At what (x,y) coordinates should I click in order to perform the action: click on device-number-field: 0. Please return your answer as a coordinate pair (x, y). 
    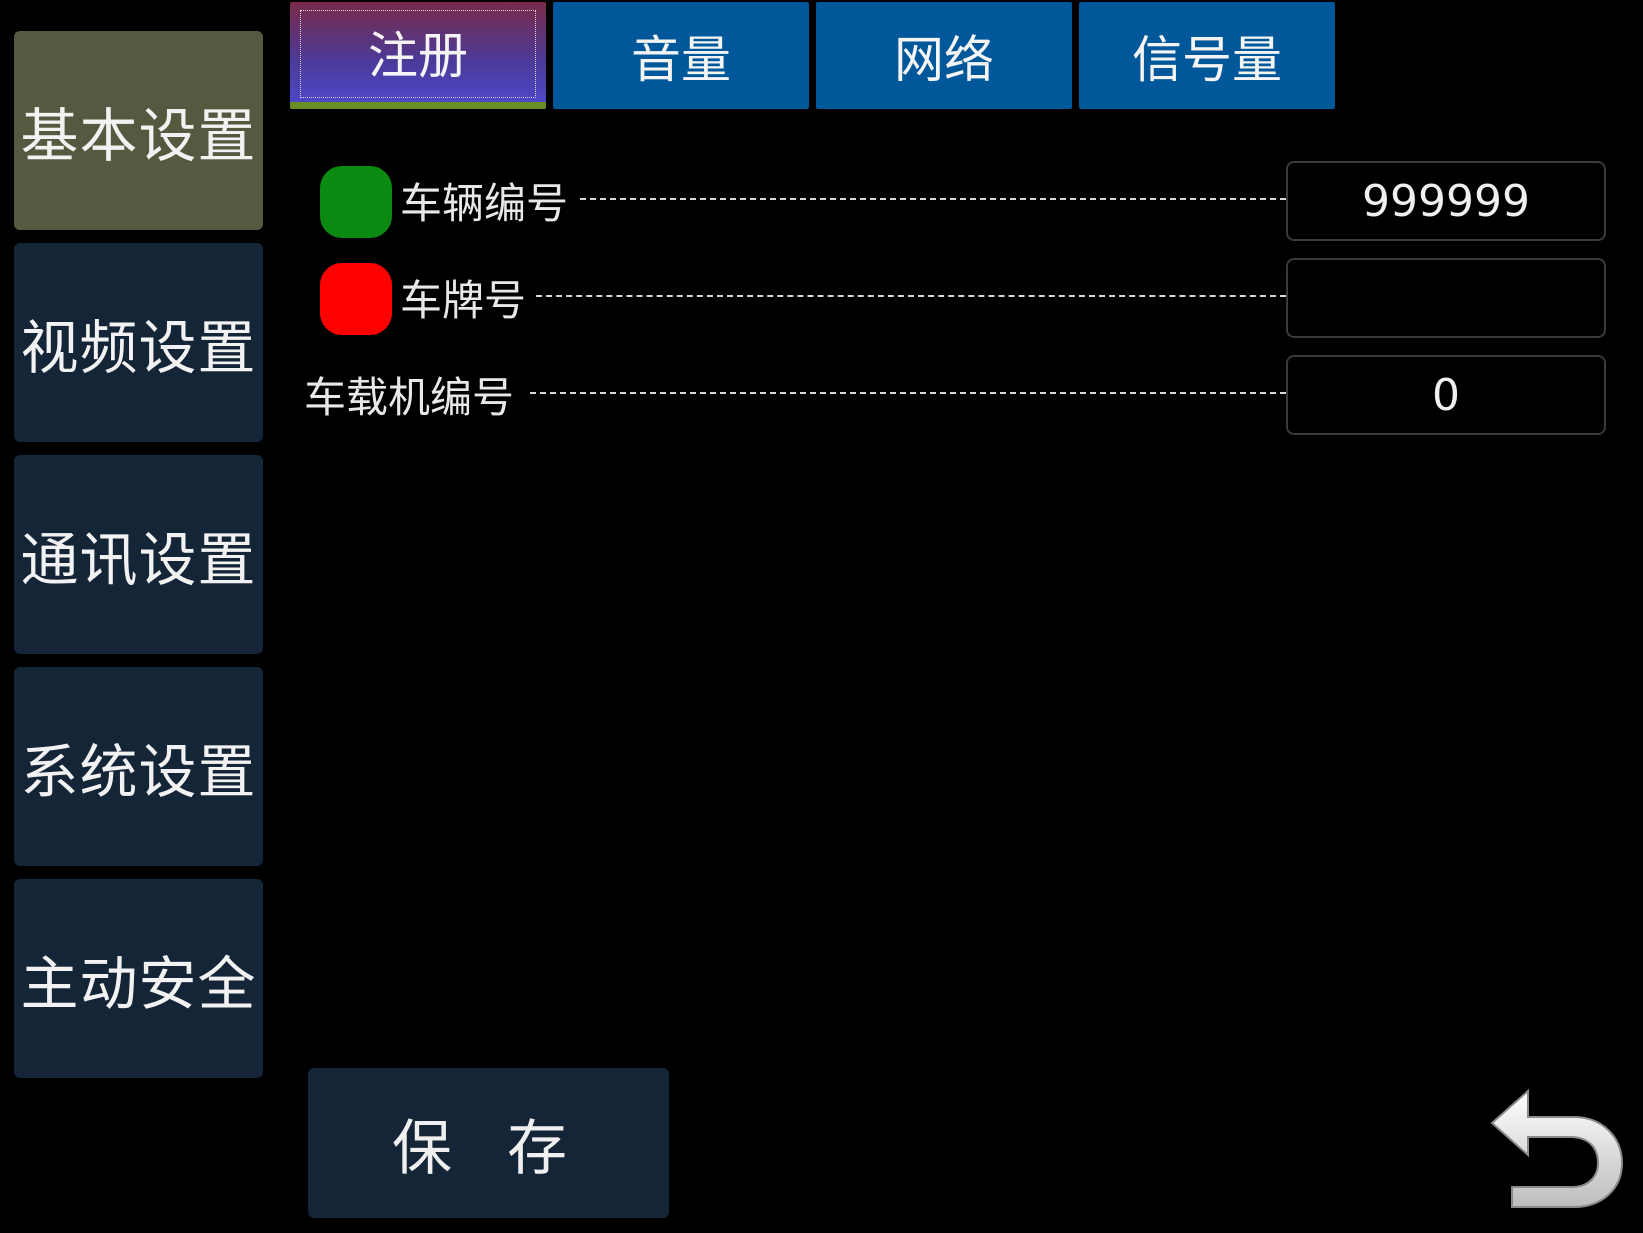
    Looking at the image, I should click on (1446, 395).